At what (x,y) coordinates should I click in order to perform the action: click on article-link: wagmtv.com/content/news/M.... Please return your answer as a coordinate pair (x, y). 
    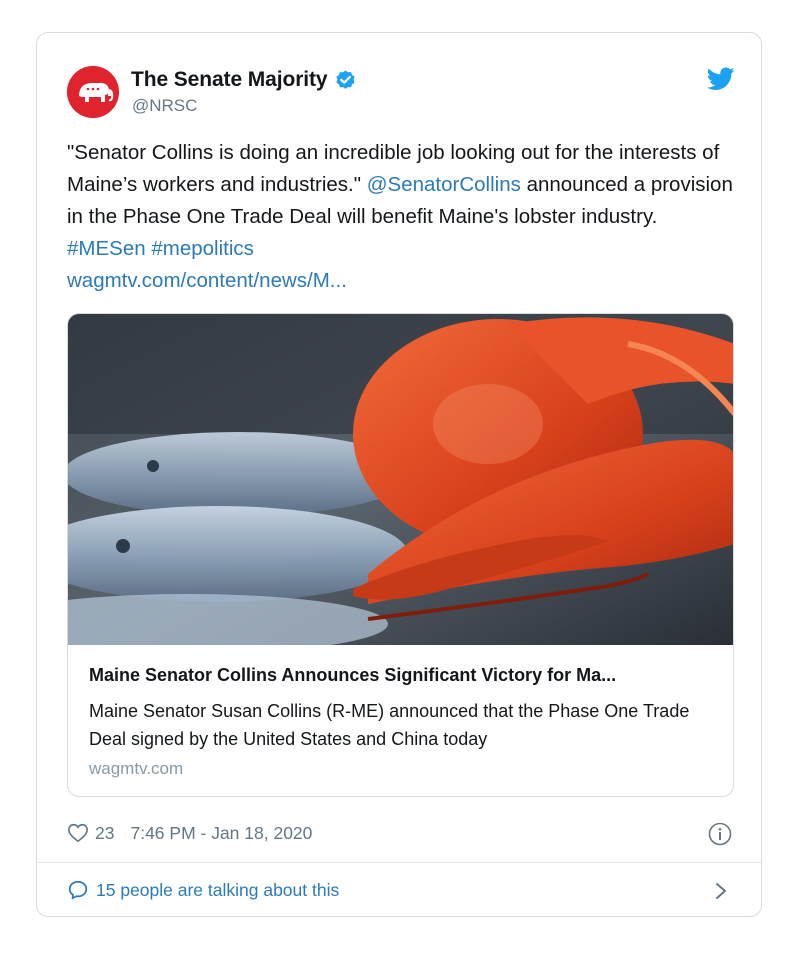
    Looking at the image, I should click on (207, 280).